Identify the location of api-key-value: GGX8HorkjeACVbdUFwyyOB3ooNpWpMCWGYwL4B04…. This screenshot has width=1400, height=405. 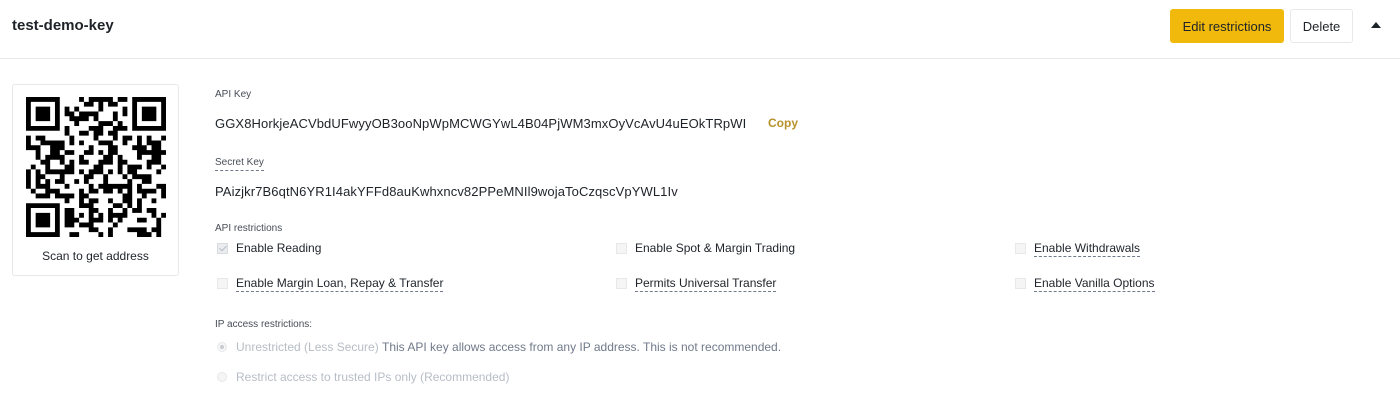
(481, 123).